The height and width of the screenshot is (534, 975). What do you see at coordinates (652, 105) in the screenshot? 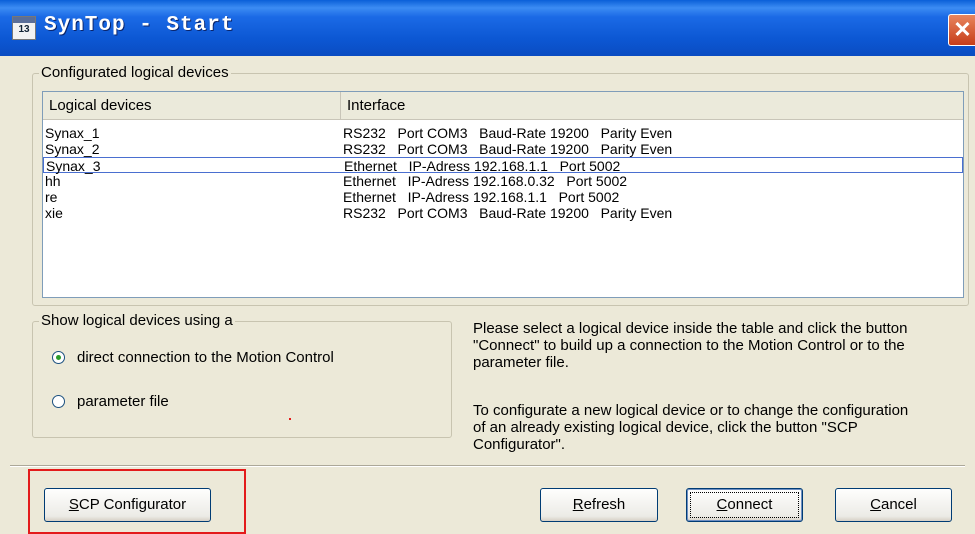
I see `column-header-interface: Interface` at bounding box center [652, 105].